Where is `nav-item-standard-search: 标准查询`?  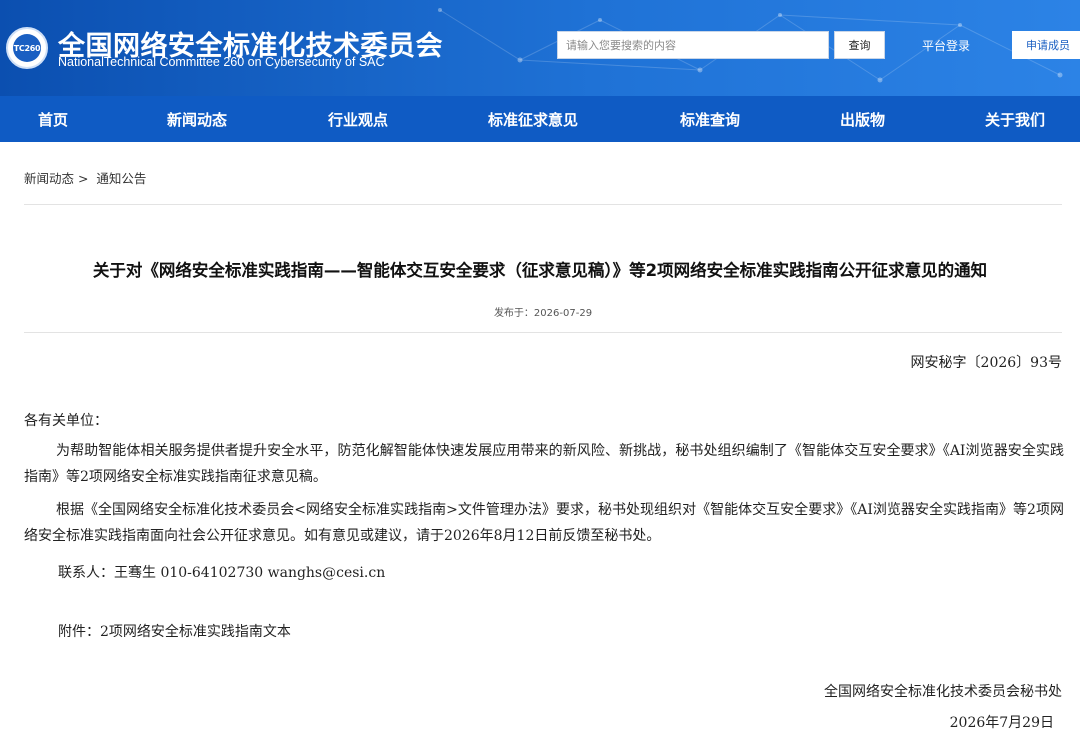
nav-item-standard-search: 标准查询 is located at coordinates (710, 119).